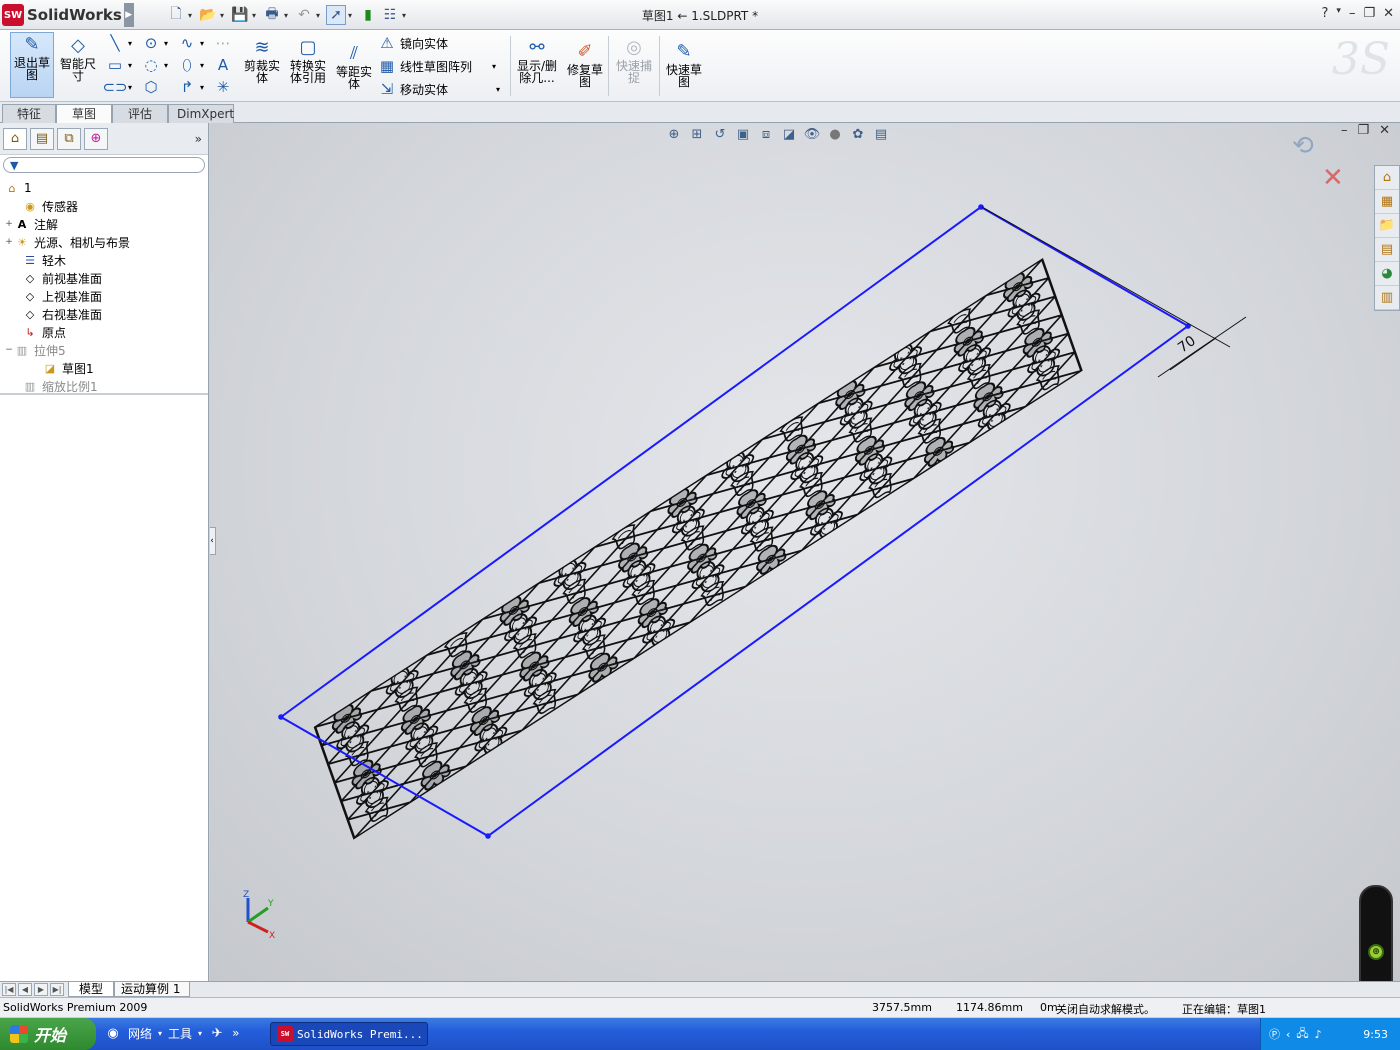 The height and width of the screenshot is (1050, 1400). I want to click on next-tab-icon: ▶, so click(41, 989).